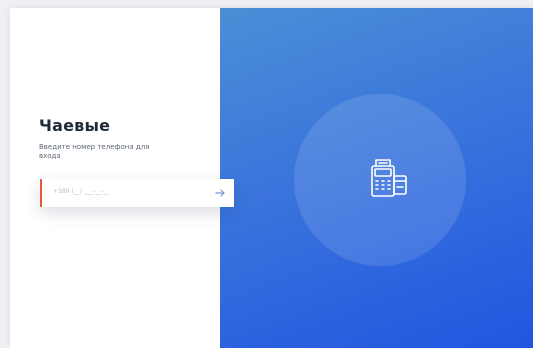 The height and width of the screenshot is (348, 533). Describe the element at coordinates (81, 191) in the screenshot. I see `phone-placeholder: +380 (__) ___-__-__` at that location.